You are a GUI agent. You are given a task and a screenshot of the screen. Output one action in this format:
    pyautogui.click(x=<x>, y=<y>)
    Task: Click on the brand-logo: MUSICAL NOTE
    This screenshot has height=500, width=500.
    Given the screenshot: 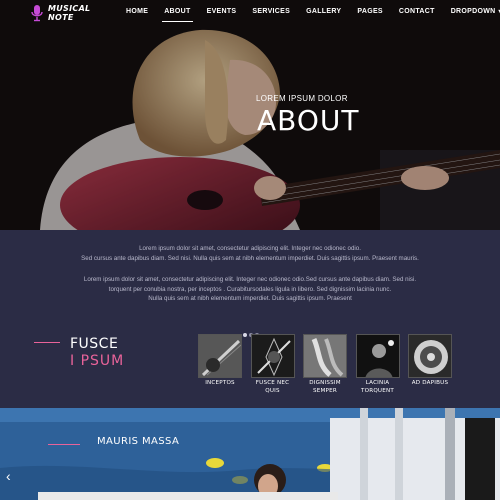 What is the action you would take?
    pyautogui.click(x=60, y=13)
    